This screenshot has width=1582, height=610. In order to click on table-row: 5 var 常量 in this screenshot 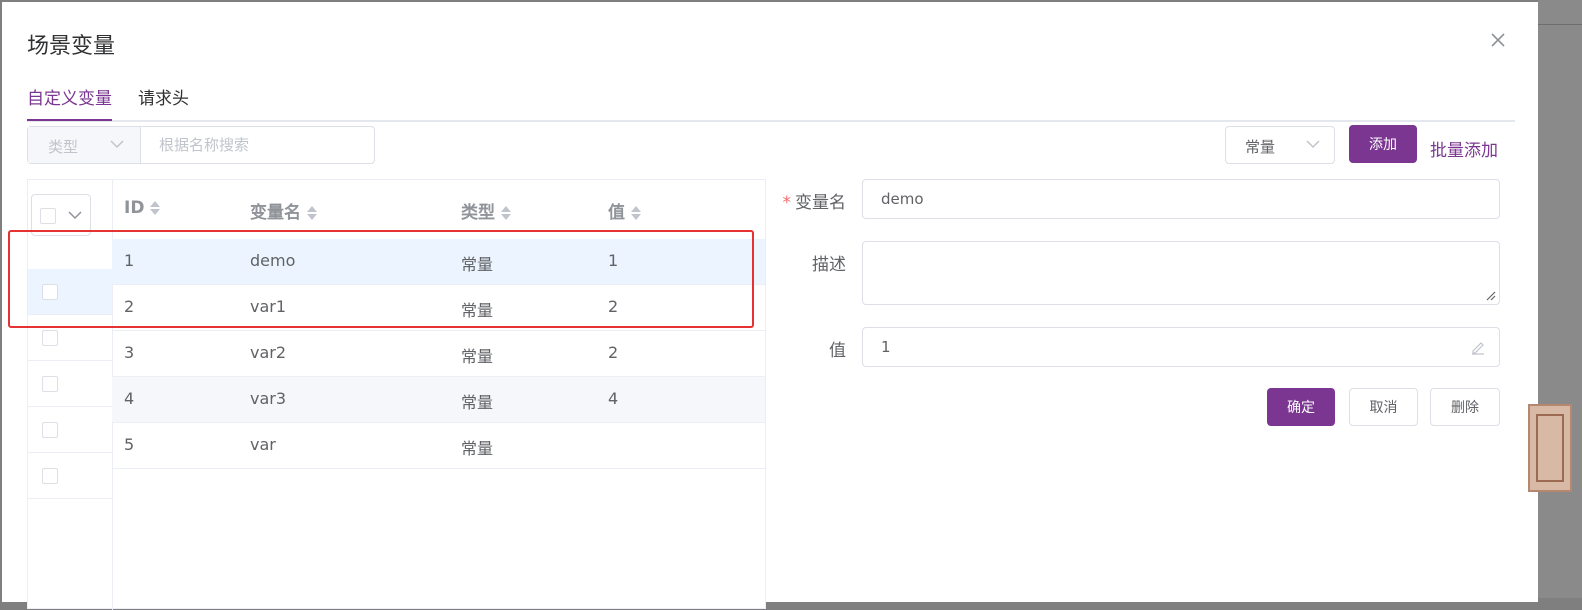, I will do `click(438, 446)`.